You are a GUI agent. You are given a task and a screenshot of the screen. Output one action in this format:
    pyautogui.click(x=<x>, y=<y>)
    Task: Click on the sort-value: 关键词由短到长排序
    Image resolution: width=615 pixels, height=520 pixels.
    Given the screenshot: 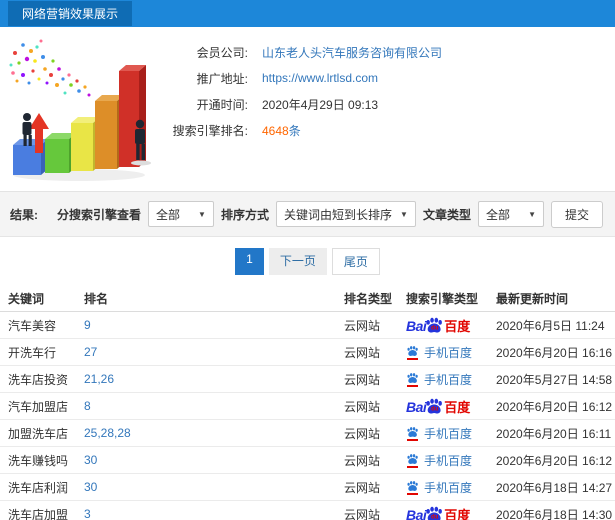 What is the action you would take?
    pyautogui.click(x=337, y=214)
    